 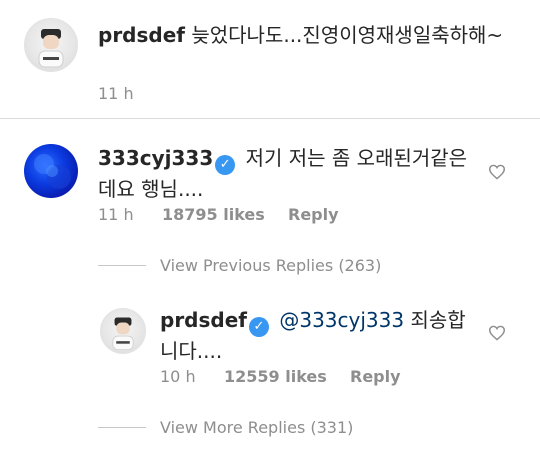 I want to click on view-more-replies-button: View More Replies (331), so click(x=256, y=427).